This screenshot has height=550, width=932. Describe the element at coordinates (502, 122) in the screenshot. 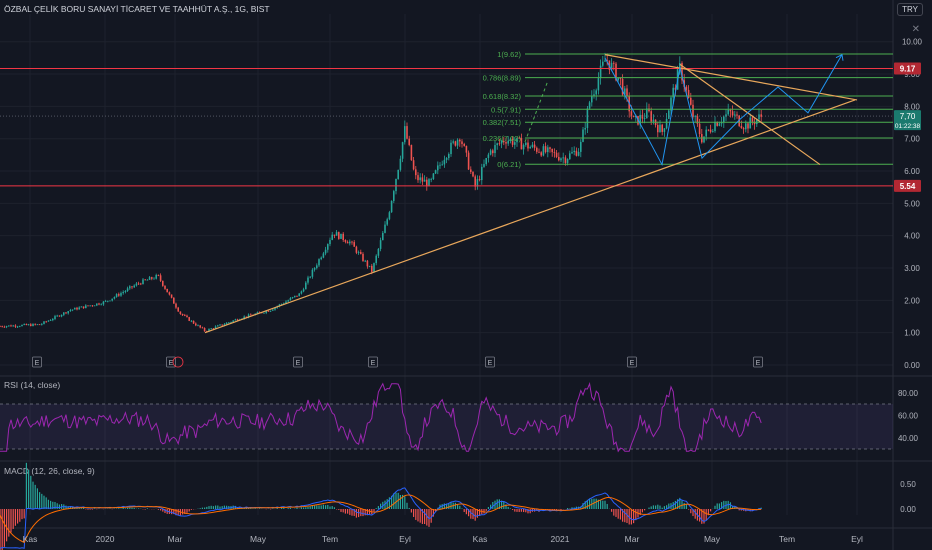

I see `fib-level-label: 0.382(7.51)` at that location.